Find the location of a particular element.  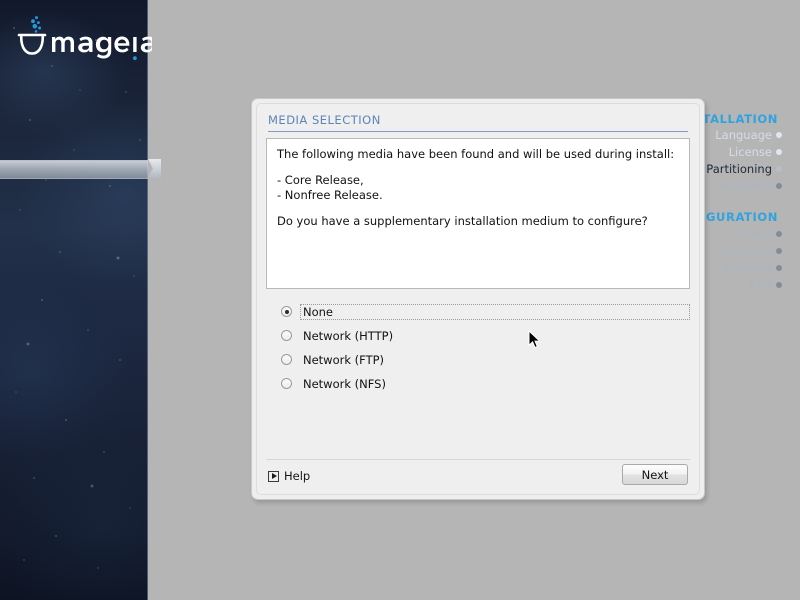

play-triangle-boxed-icon is located at coordinates (273, 476).